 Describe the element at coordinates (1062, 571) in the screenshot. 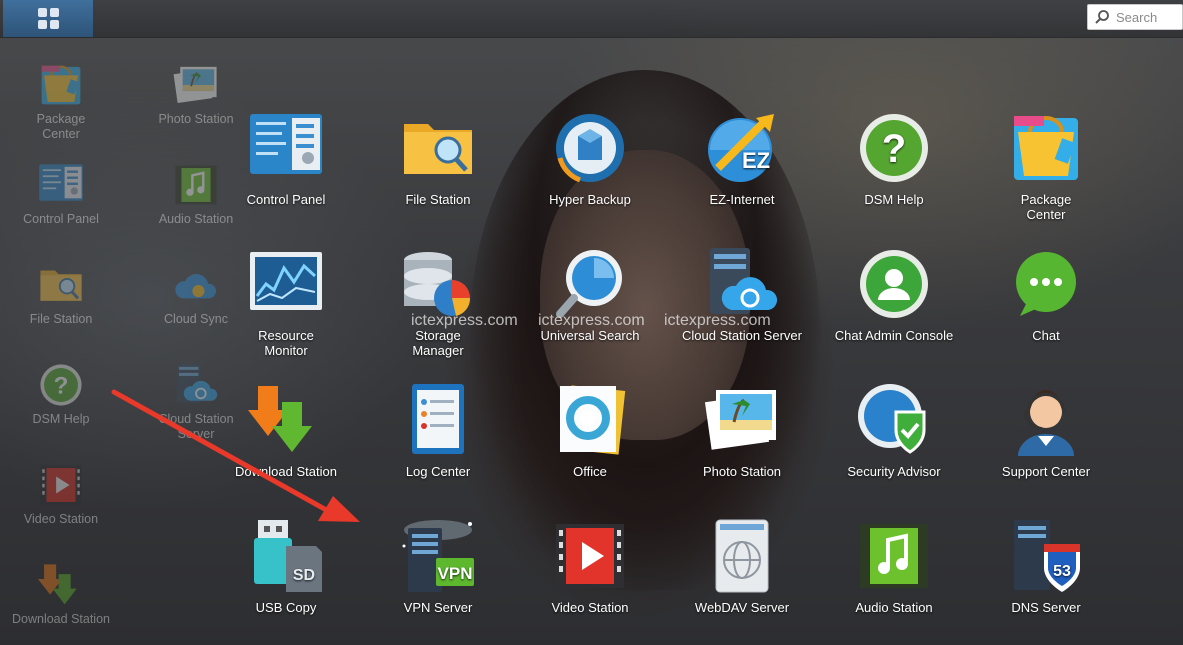

I see `svg-text: 53` at that location.